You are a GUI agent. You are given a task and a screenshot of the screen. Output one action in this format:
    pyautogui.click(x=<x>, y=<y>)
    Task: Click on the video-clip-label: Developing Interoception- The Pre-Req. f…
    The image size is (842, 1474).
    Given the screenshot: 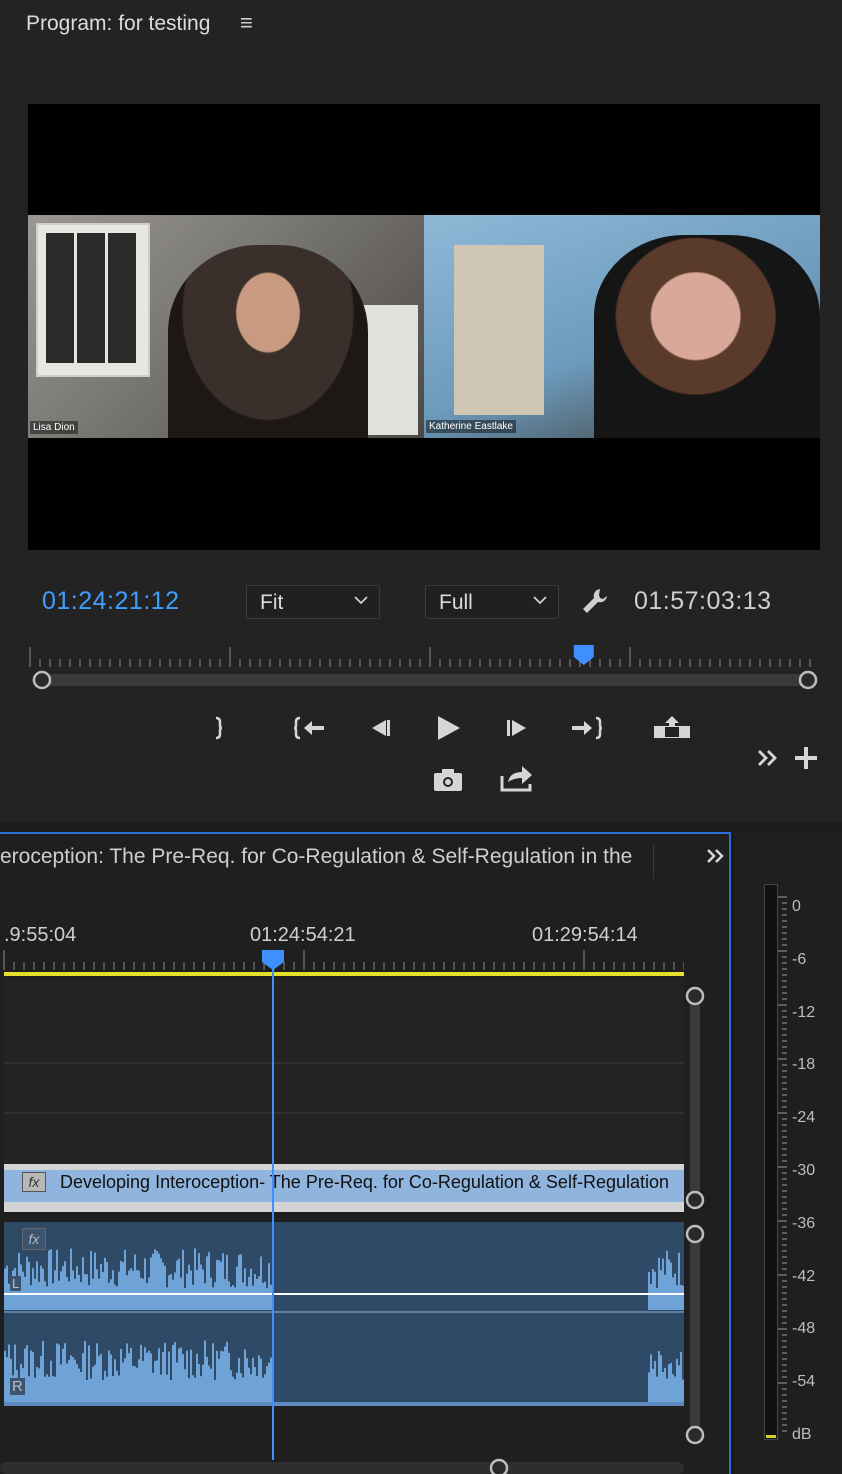 What is the action you would take?
    pyautogui.click(x=365, y=1182)
    